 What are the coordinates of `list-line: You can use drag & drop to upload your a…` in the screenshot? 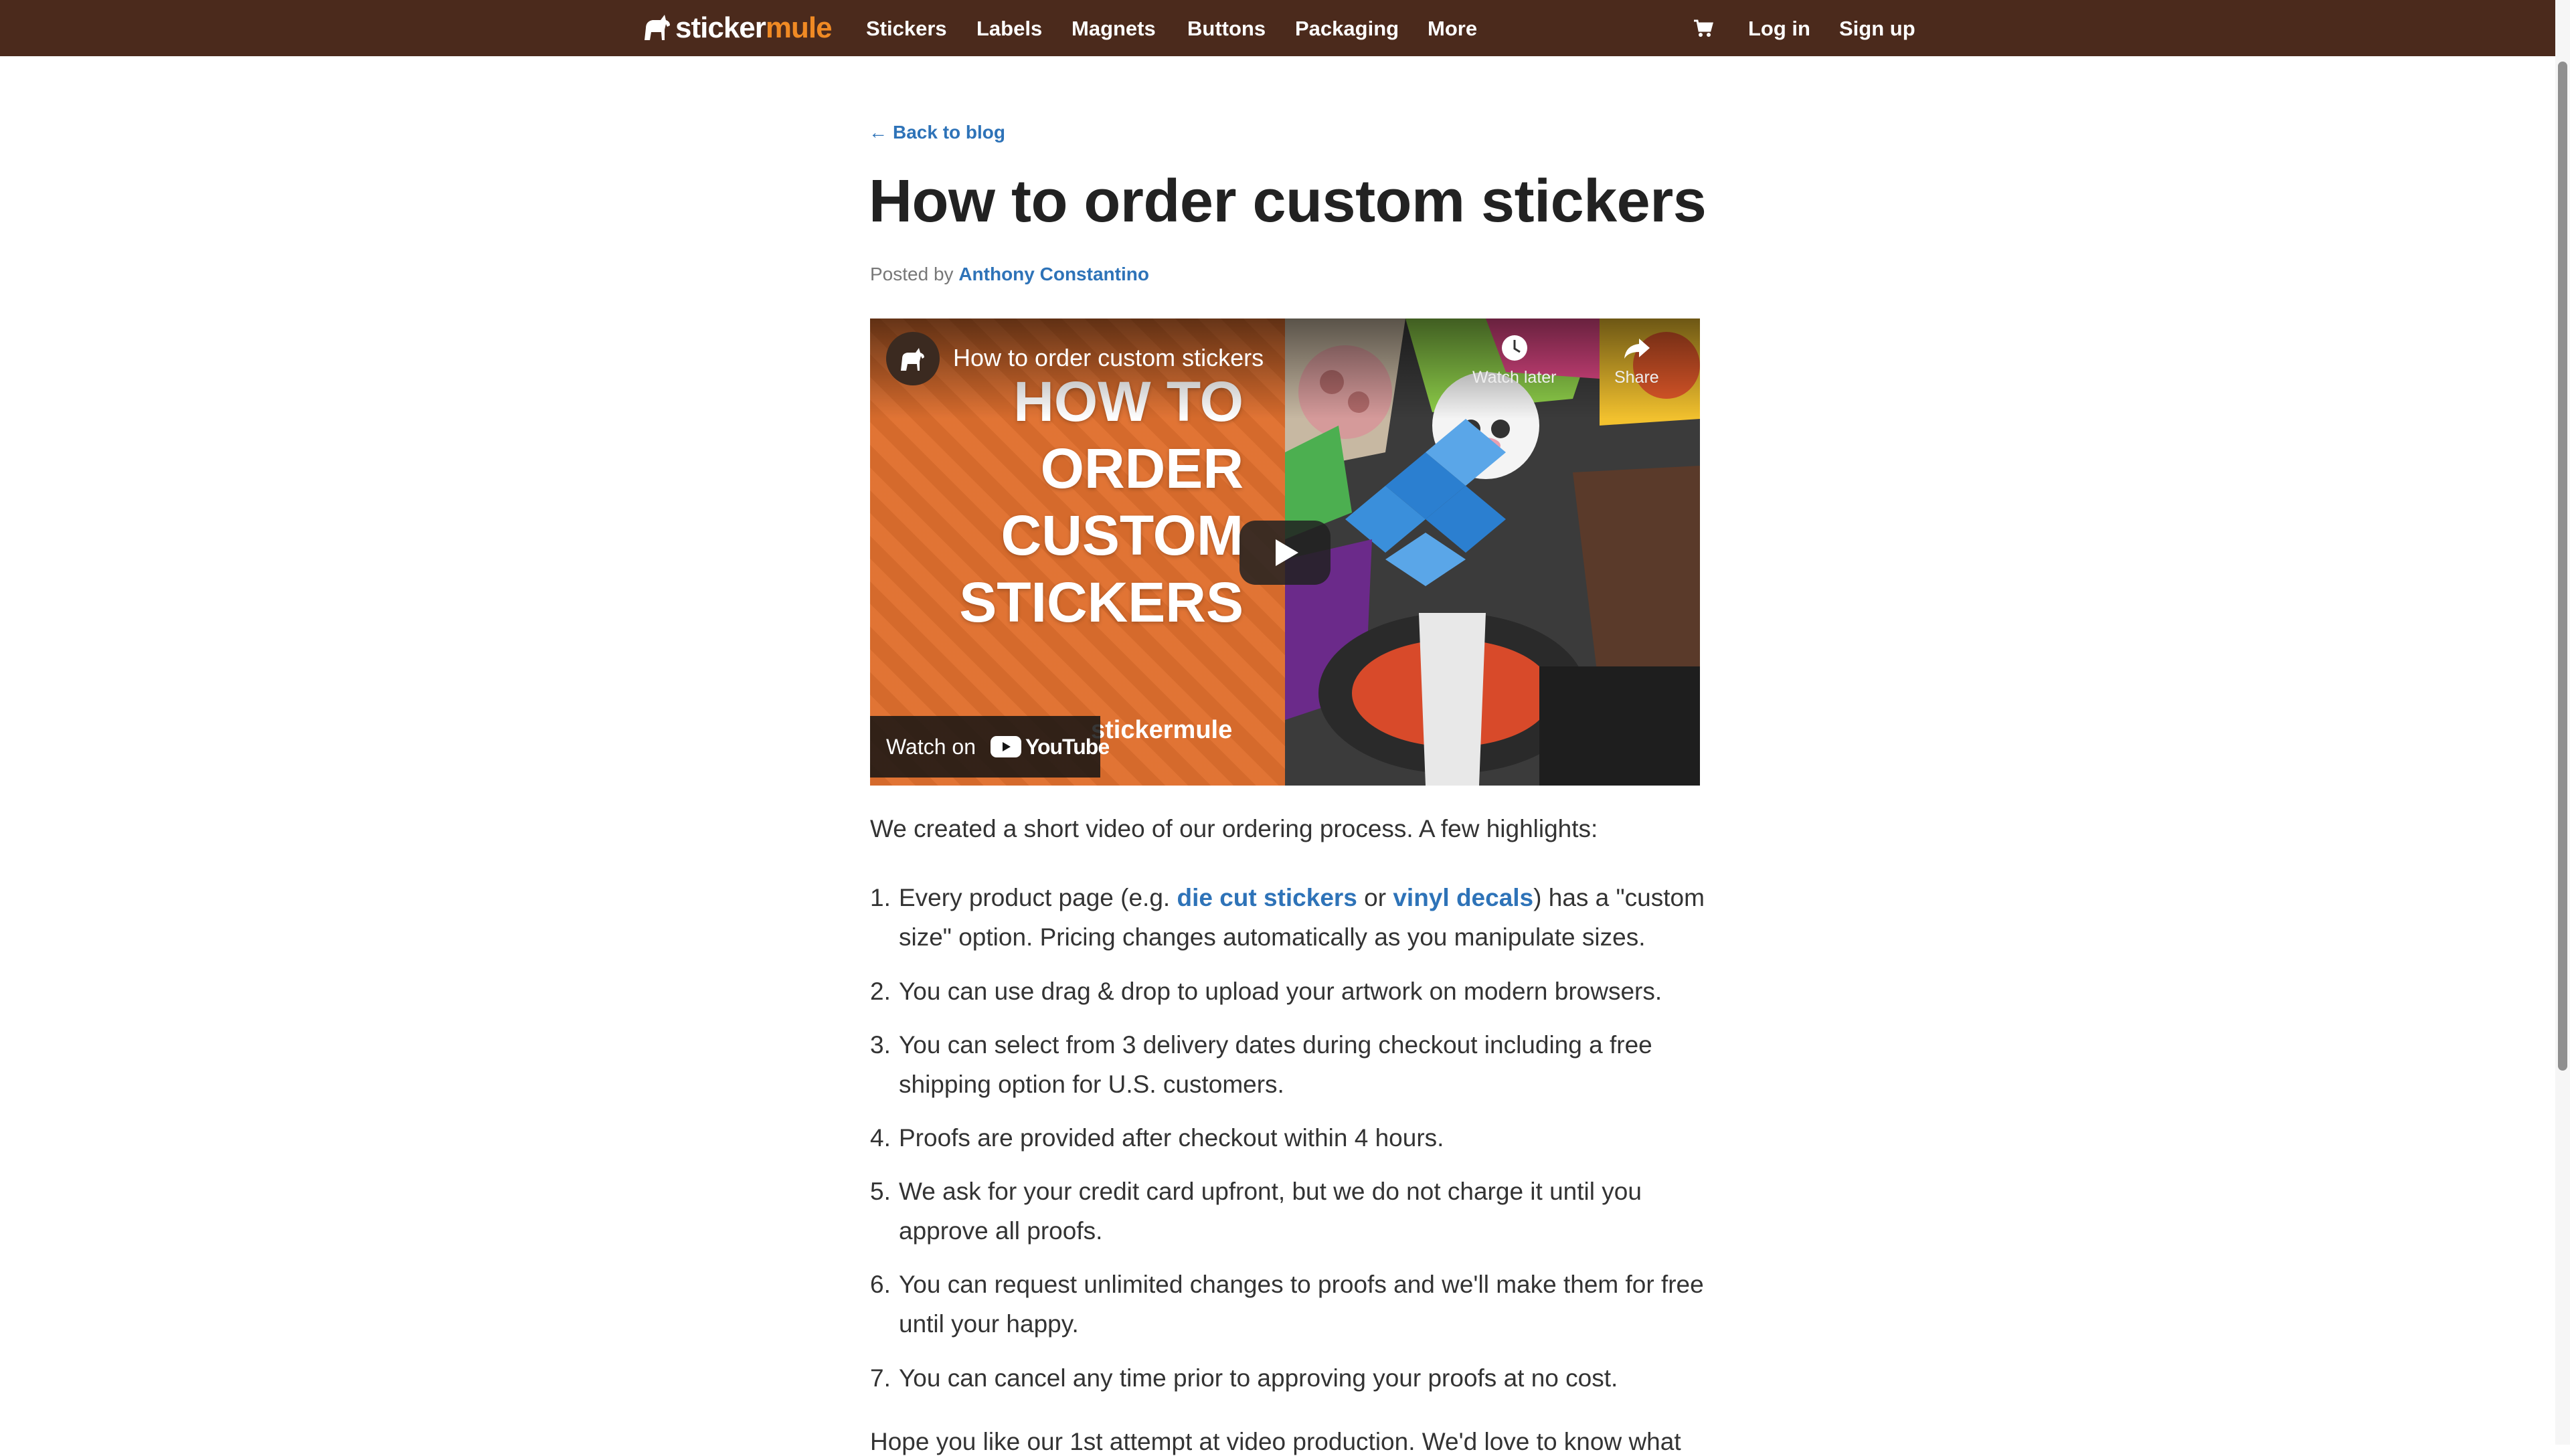 It's located at (1280, 991).